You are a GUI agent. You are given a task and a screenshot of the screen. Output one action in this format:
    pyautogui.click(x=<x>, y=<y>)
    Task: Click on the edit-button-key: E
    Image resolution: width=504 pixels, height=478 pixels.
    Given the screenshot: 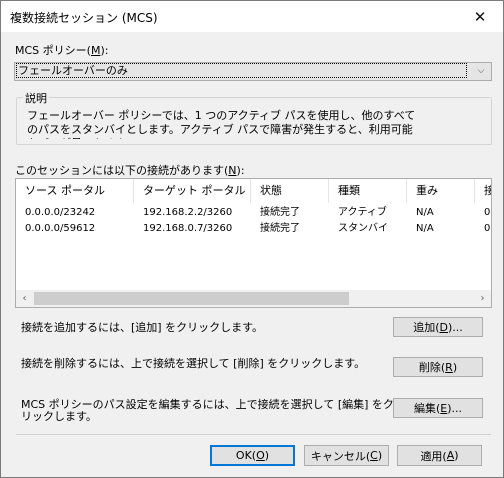 What is the action you would take?
    pyautogui.click(x=444, y=408)
    